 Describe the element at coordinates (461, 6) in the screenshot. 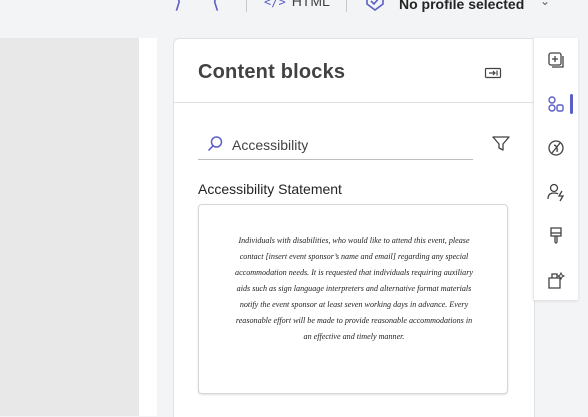

I see `profile-selector-label: No profile selected` at that location.